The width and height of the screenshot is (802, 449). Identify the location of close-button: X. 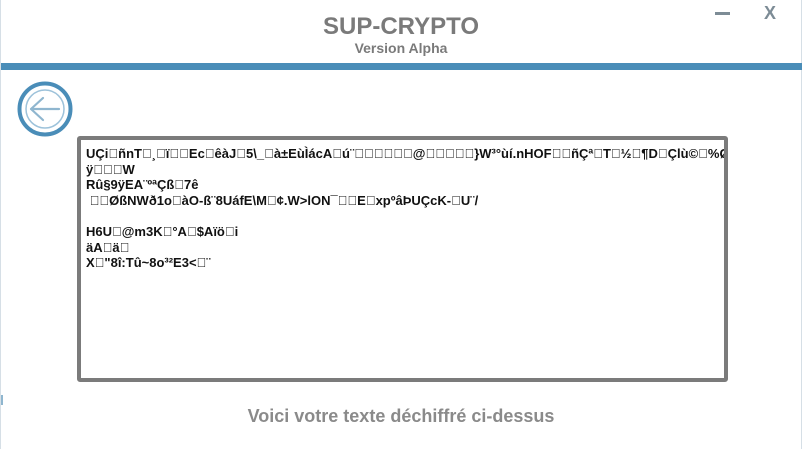
(770, 14).